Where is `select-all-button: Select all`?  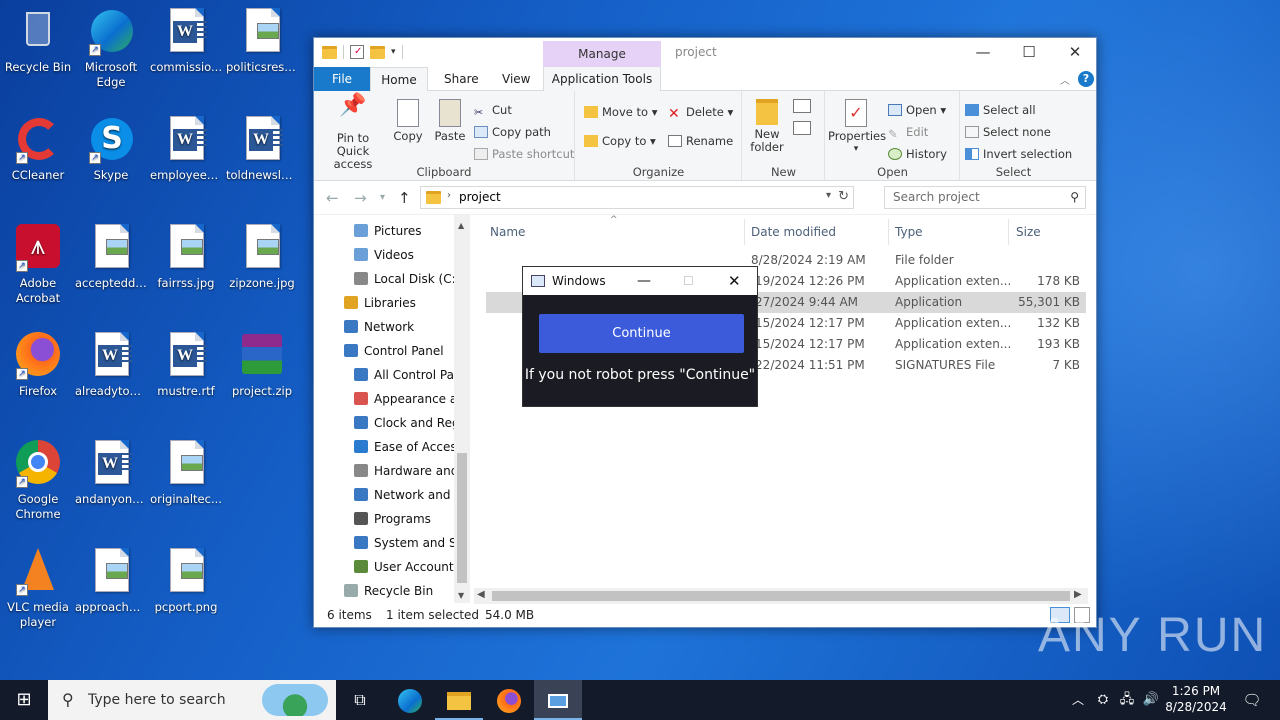
select-all-button: Select all is located at coordinates (1000, 110).